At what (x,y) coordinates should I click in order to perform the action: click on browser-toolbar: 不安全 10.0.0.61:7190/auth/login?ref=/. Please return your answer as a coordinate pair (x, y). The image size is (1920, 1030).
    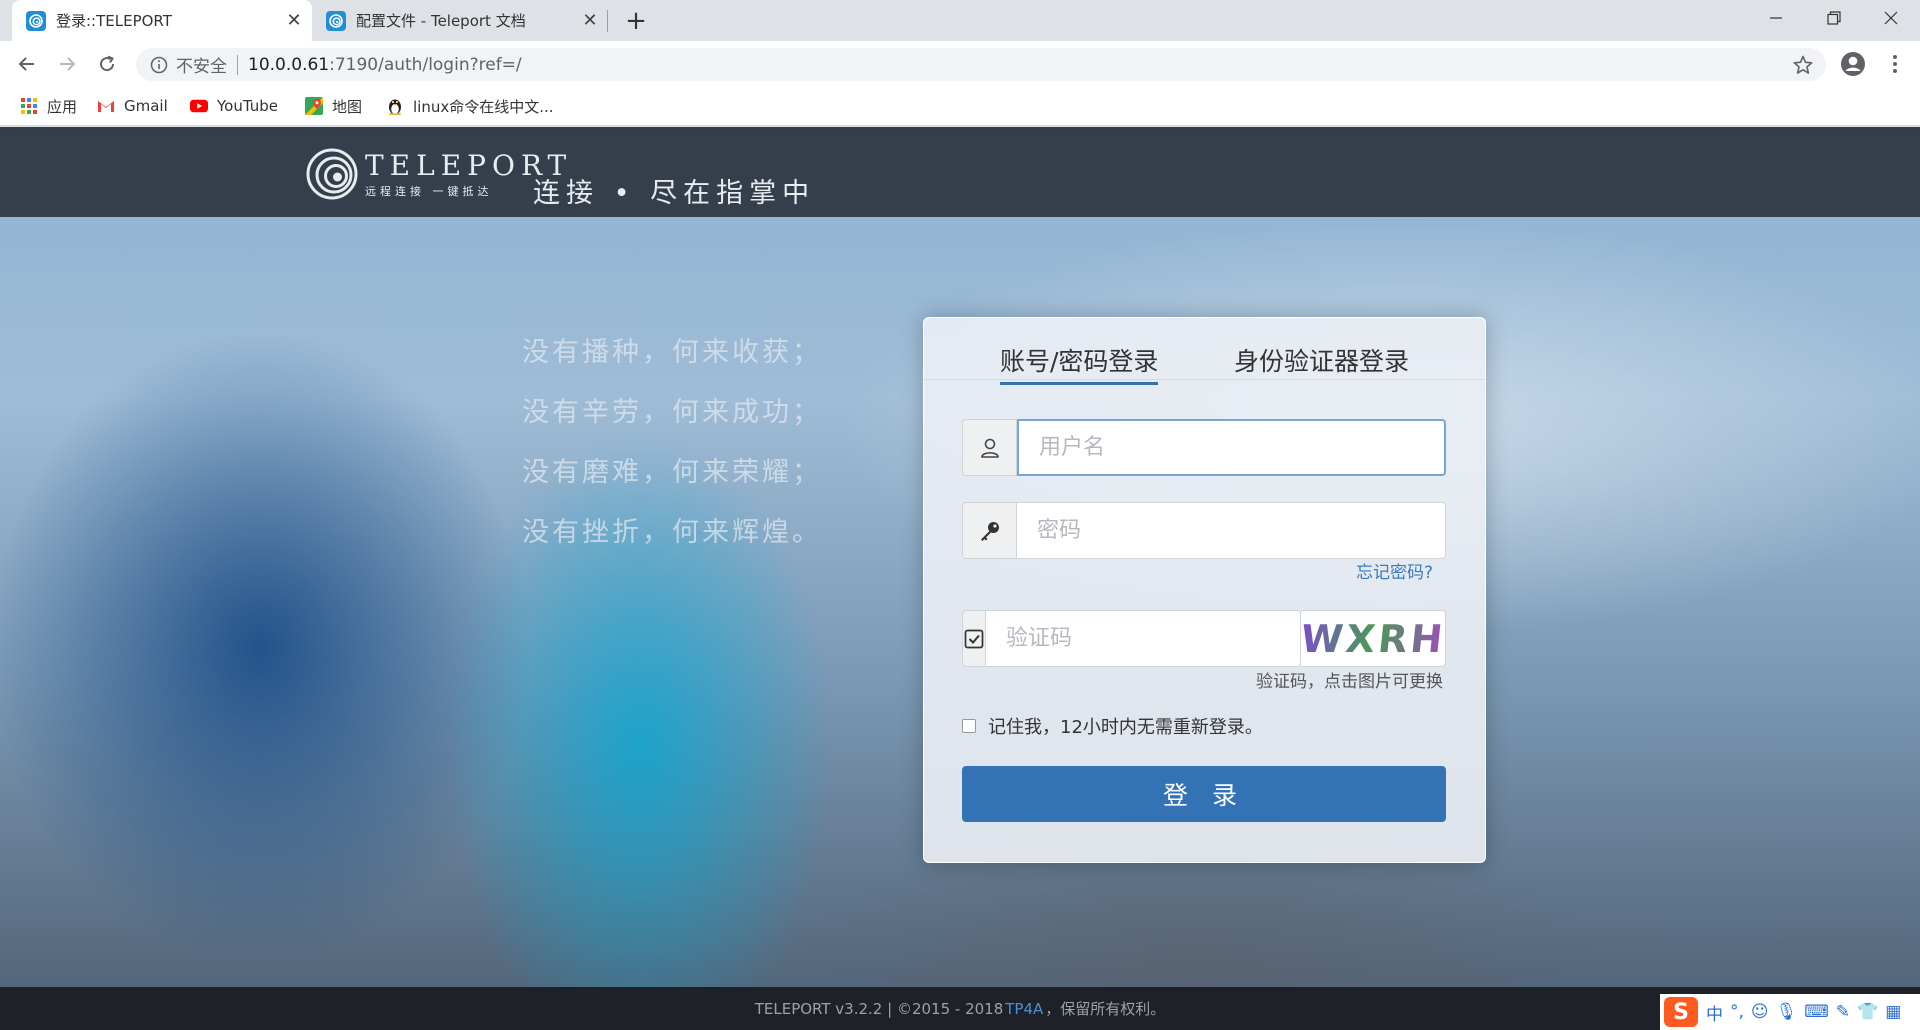
    Looking at the image, I should click on (960, 63).